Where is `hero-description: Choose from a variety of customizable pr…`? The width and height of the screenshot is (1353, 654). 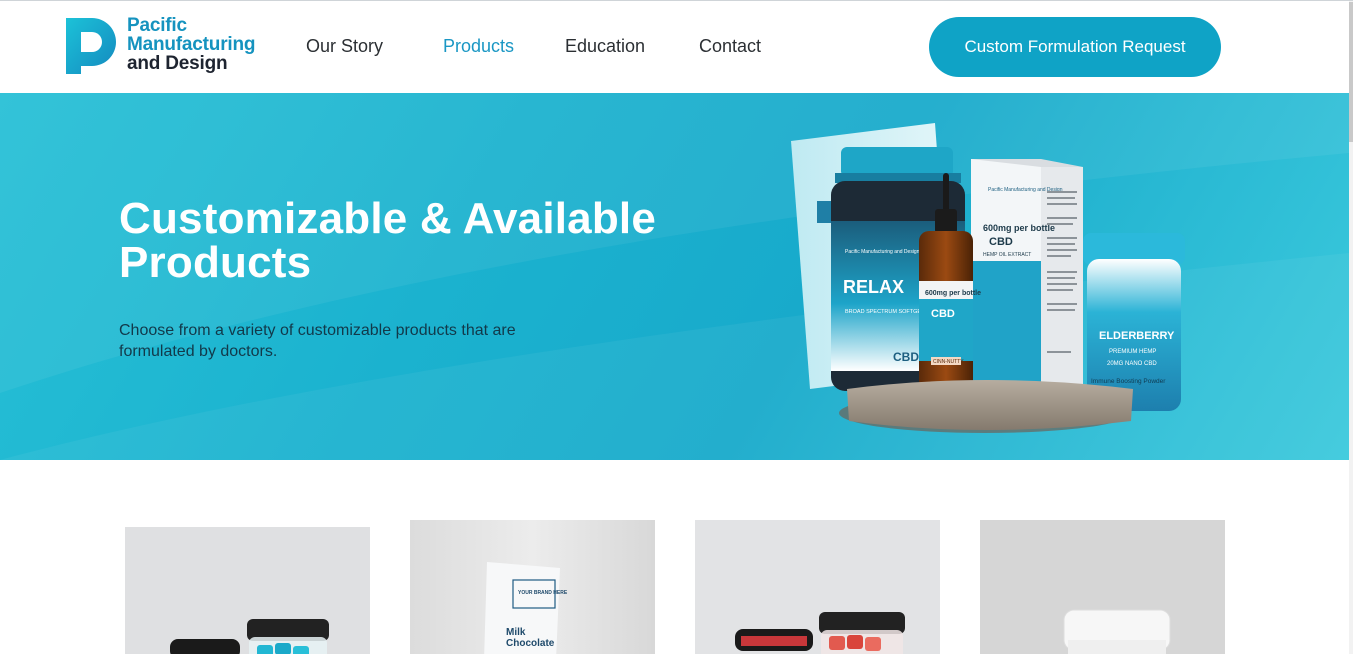
hero-description: Choose from a variety of customizable pr… is located at coordinates (317, 341).